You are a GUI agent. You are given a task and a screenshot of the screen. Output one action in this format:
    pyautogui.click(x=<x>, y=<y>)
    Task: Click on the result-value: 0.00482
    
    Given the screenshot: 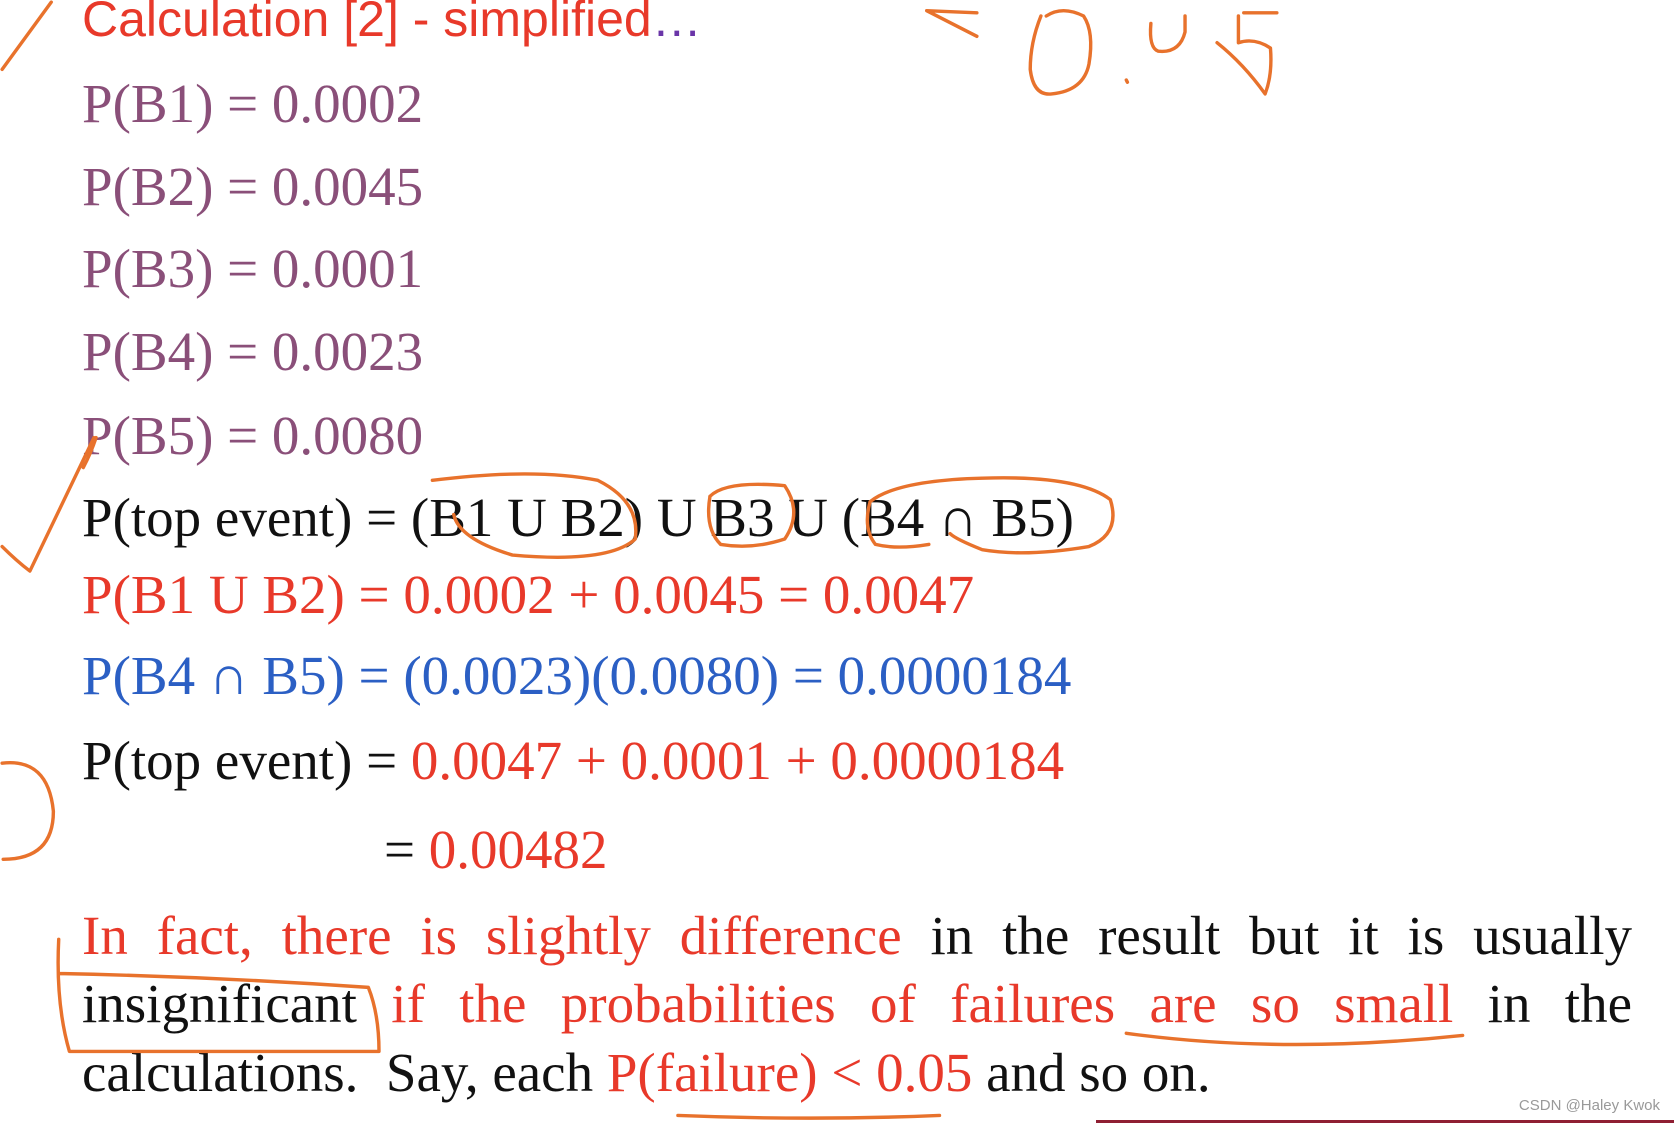 What is the action you would take?
    pyautogui.click(x=518, y=849)
    